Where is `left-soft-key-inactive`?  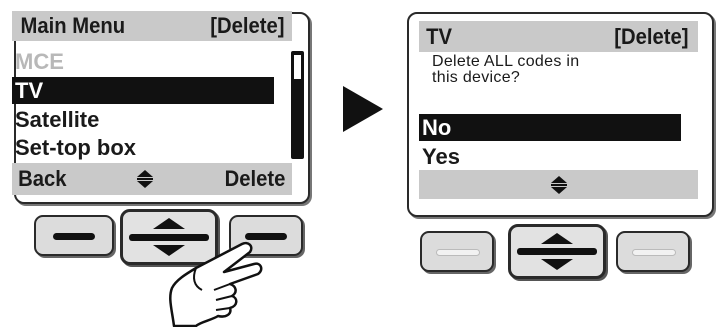 left-soft-key-inactive is located at coordinates (457, 251).